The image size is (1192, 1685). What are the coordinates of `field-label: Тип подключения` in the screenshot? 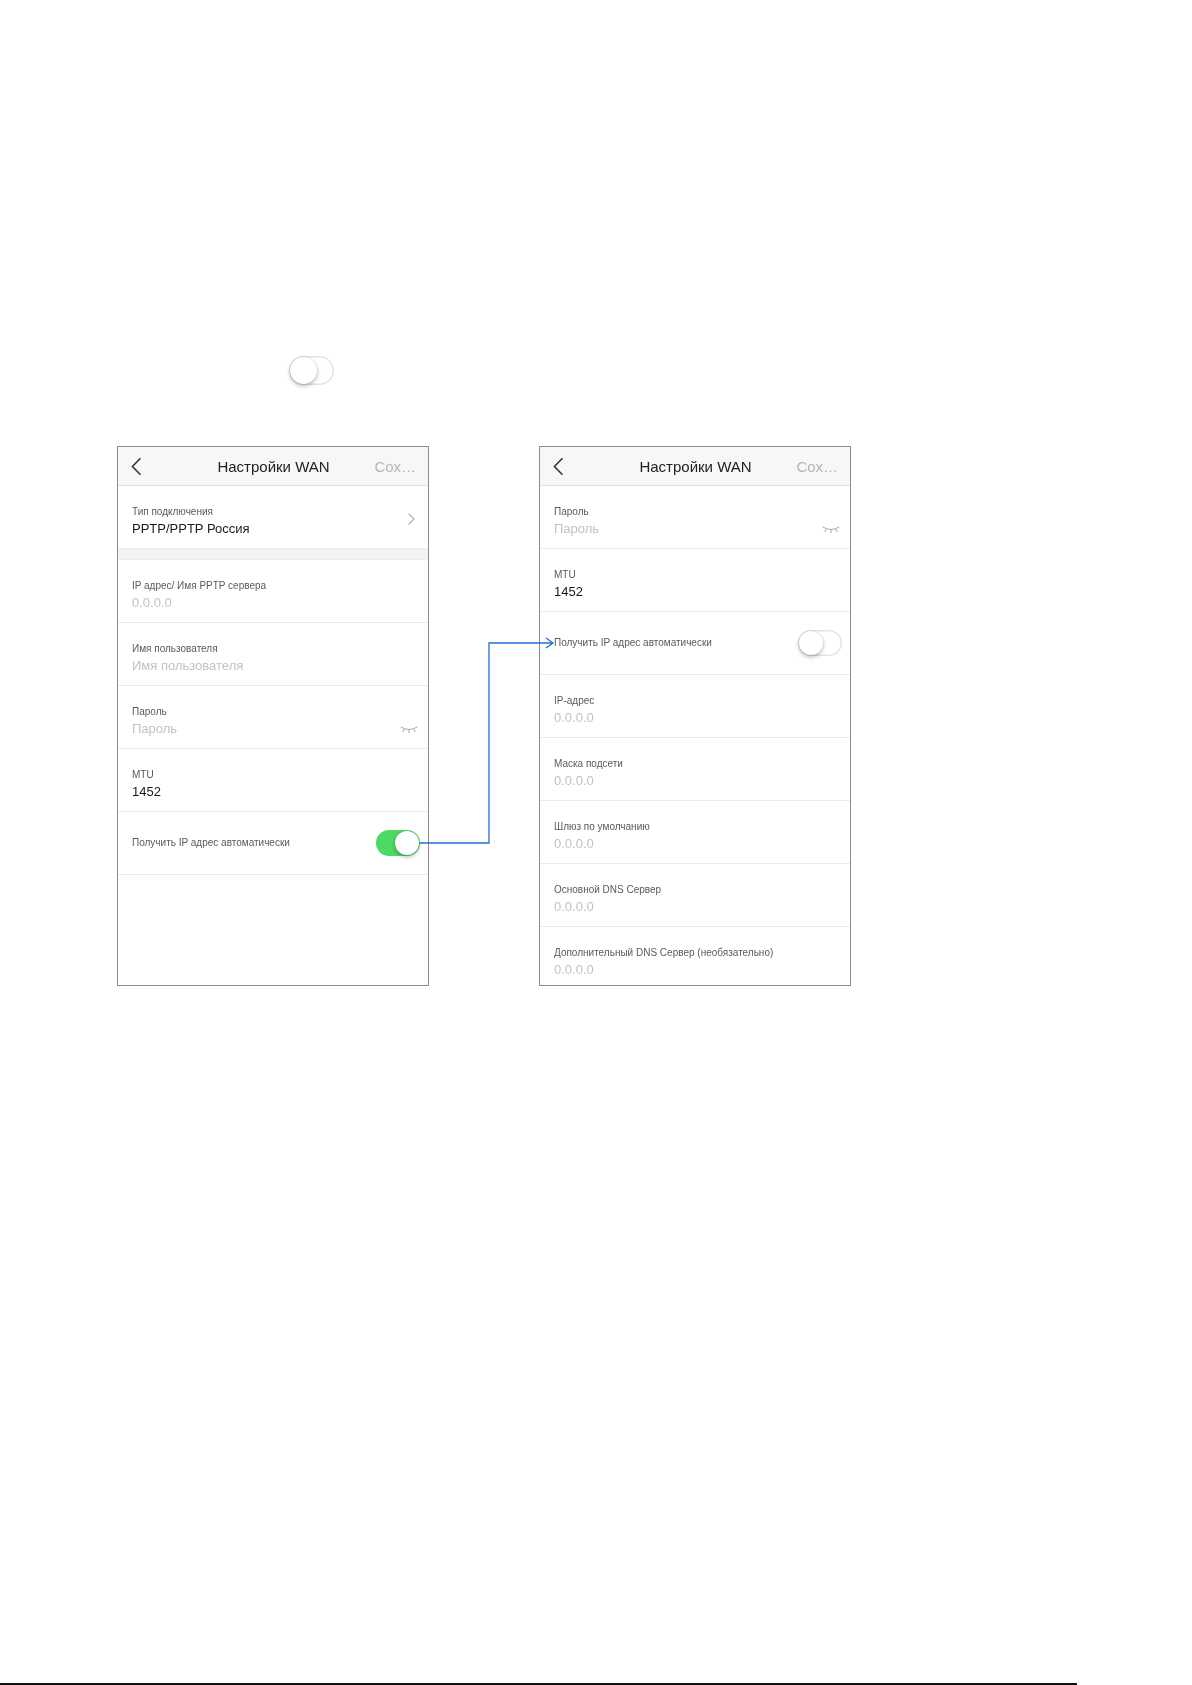 It's located at (172, 512).